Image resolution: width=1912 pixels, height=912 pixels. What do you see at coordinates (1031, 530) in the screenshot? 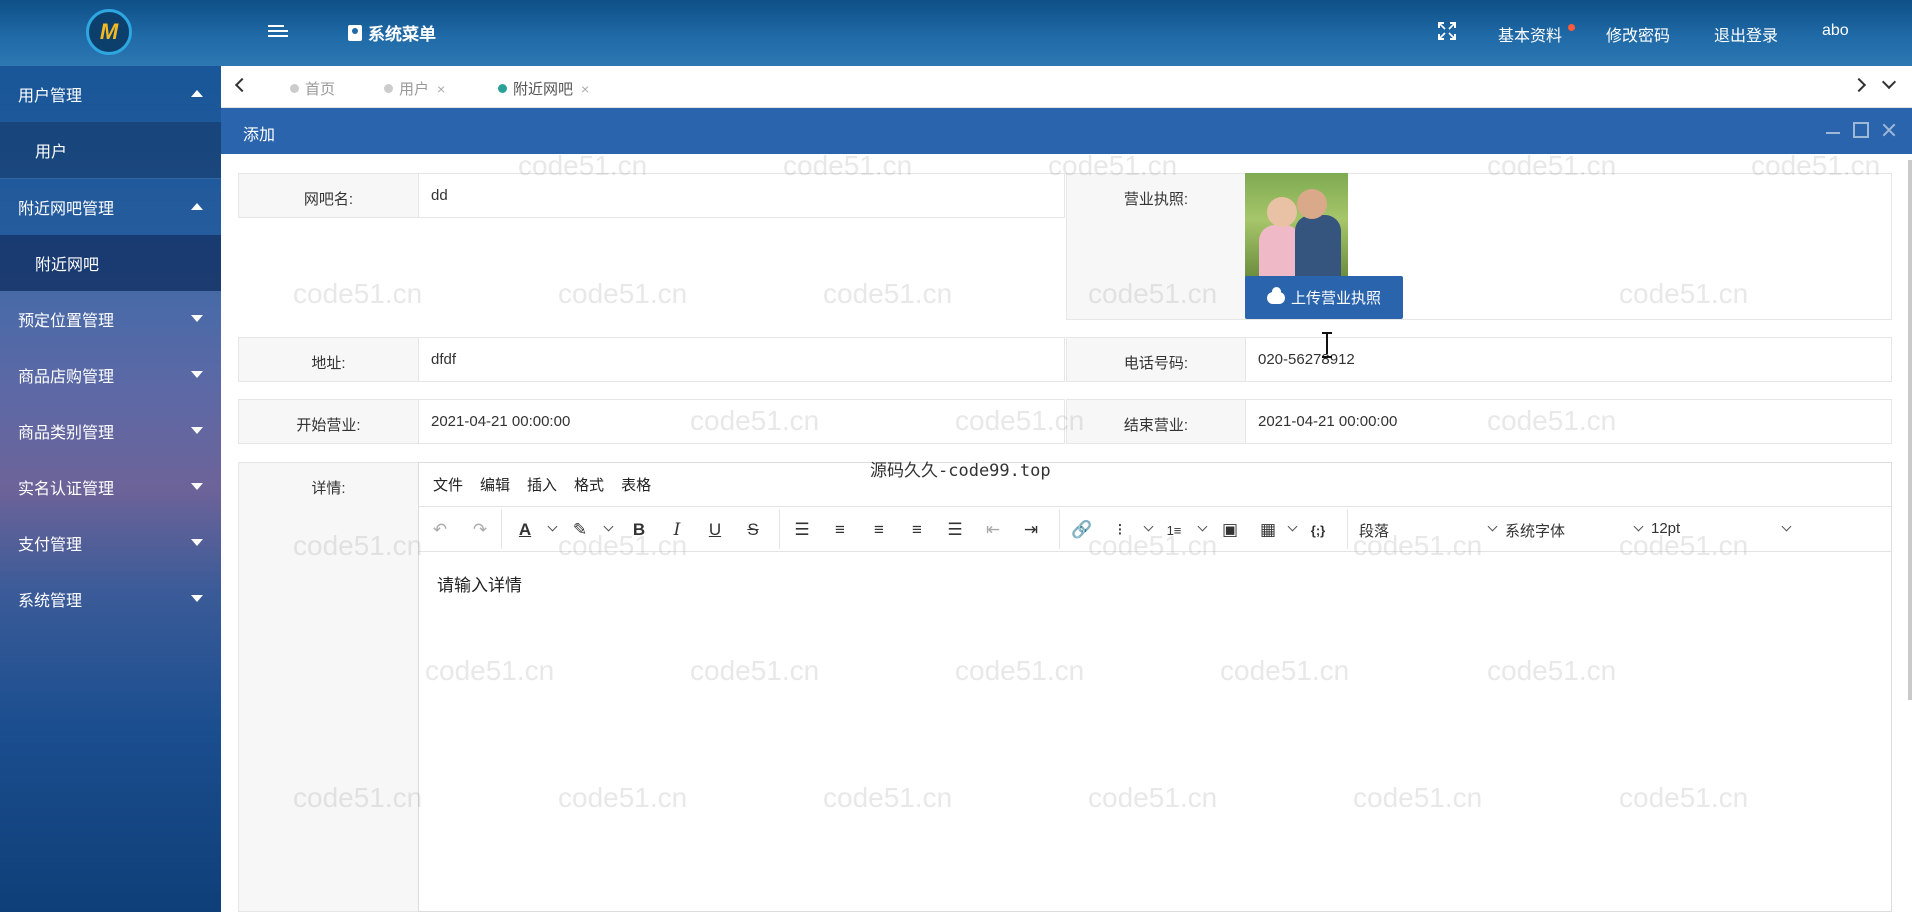
I see `indent-icon: ⇥` at bounding box center [1031, 530].